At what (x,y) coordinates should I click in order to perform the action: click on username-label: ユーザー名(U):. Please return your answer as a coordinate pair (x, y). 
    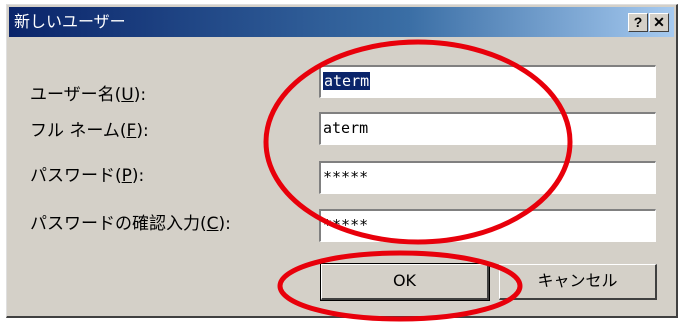
    Looking at the image, I should click on (88, 95).